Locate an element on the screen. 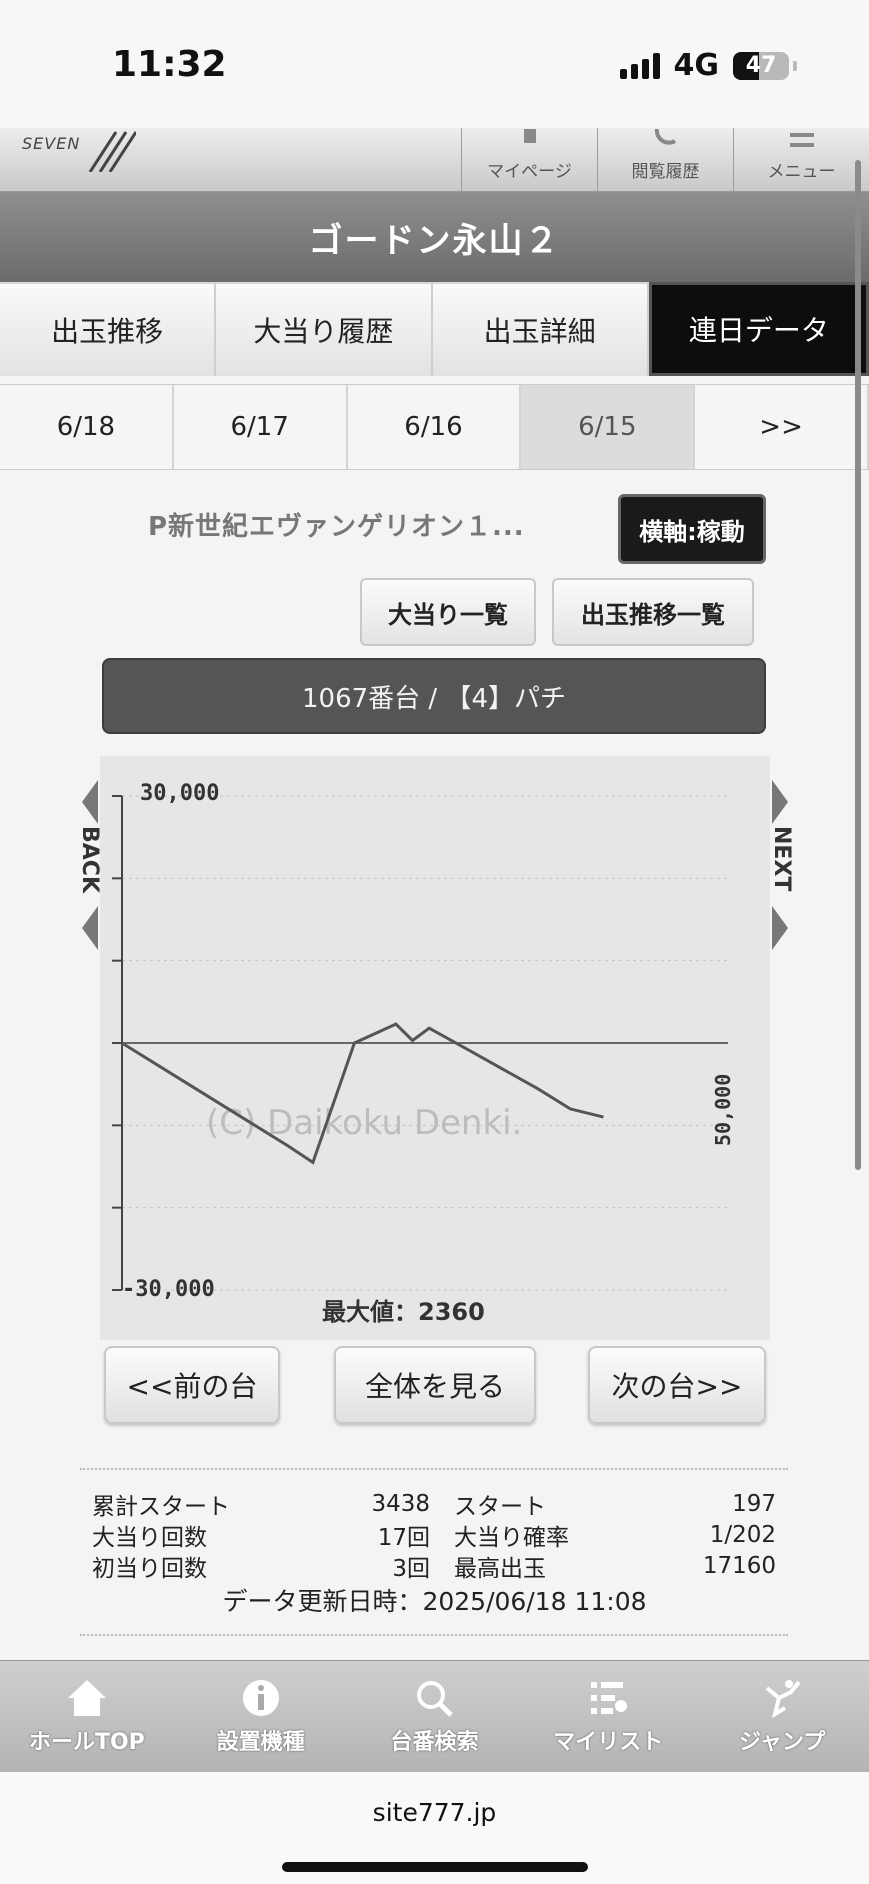 This screenshot has height=1884, width=869. browser-bar: site777.jp is located at coordinates (434, 1828).